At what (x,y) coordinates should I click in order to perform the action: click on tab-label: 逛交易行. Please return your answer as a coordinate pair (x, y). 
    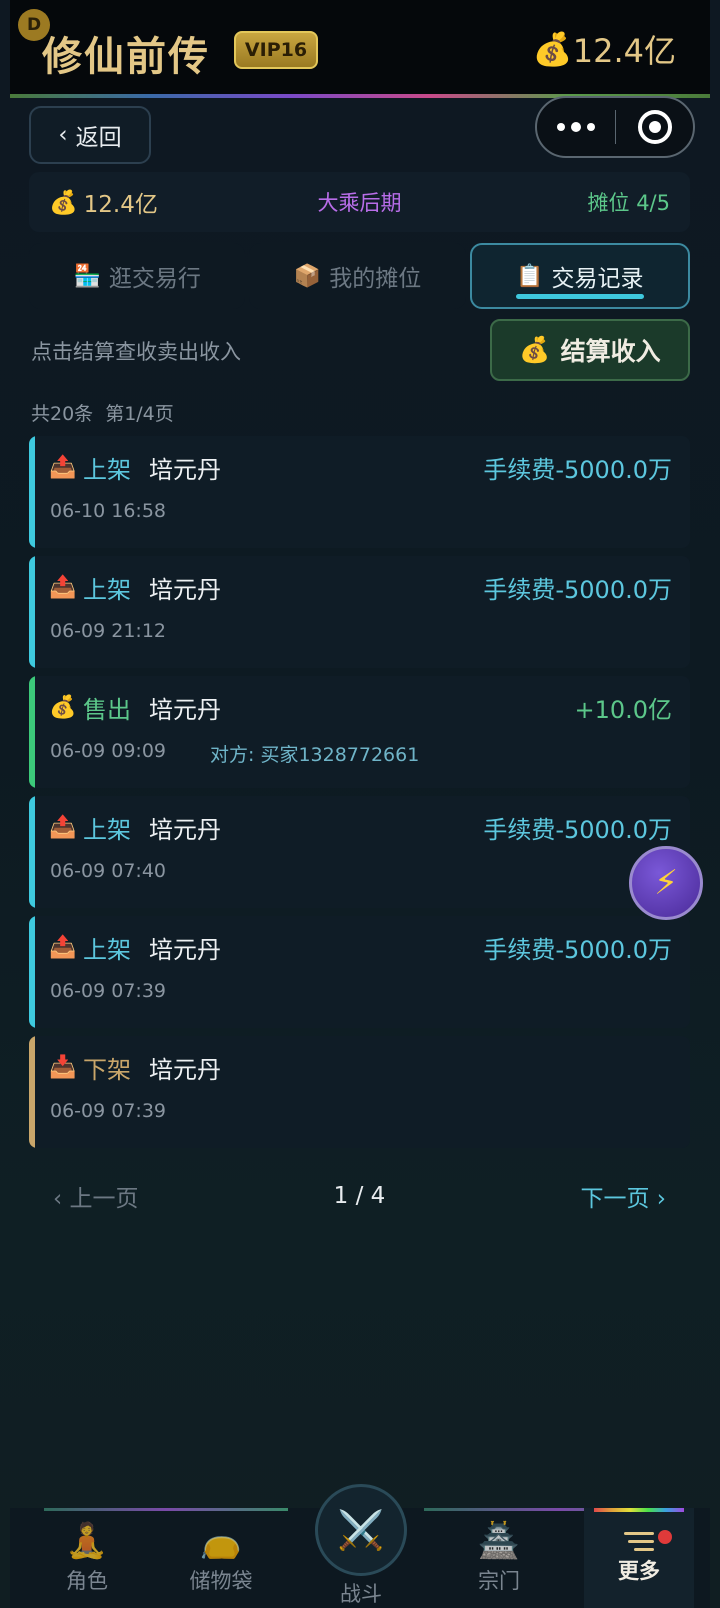
    Looking at the image, I should click on (154, 279).